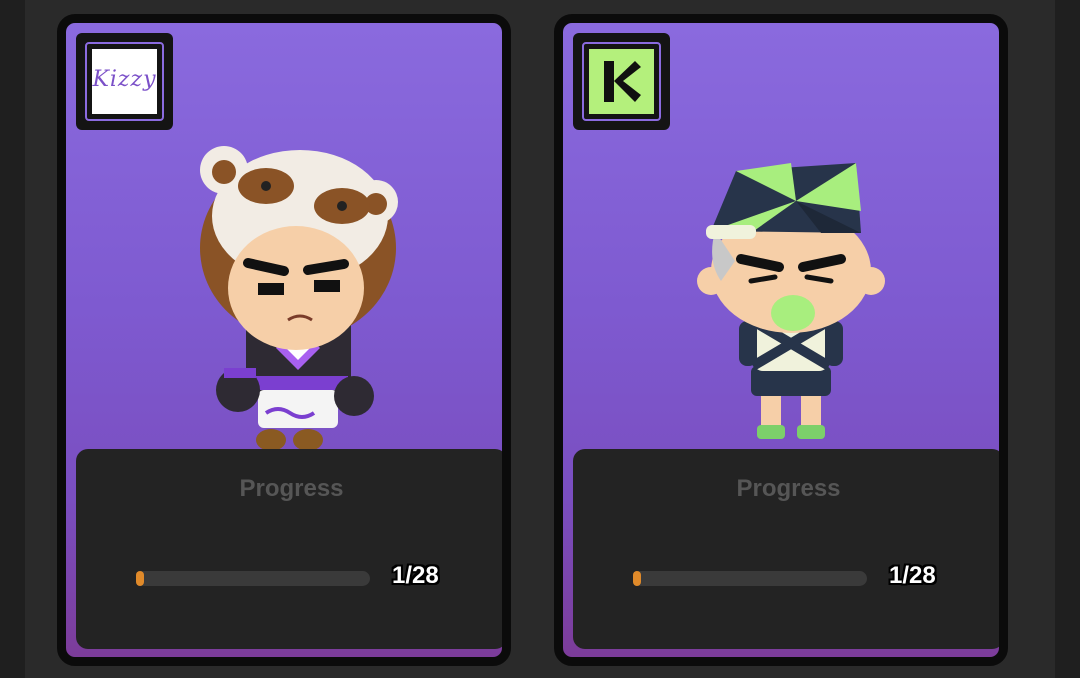  I want to click on kizzy-logo-icon: Kizzy, so click(124, 81).